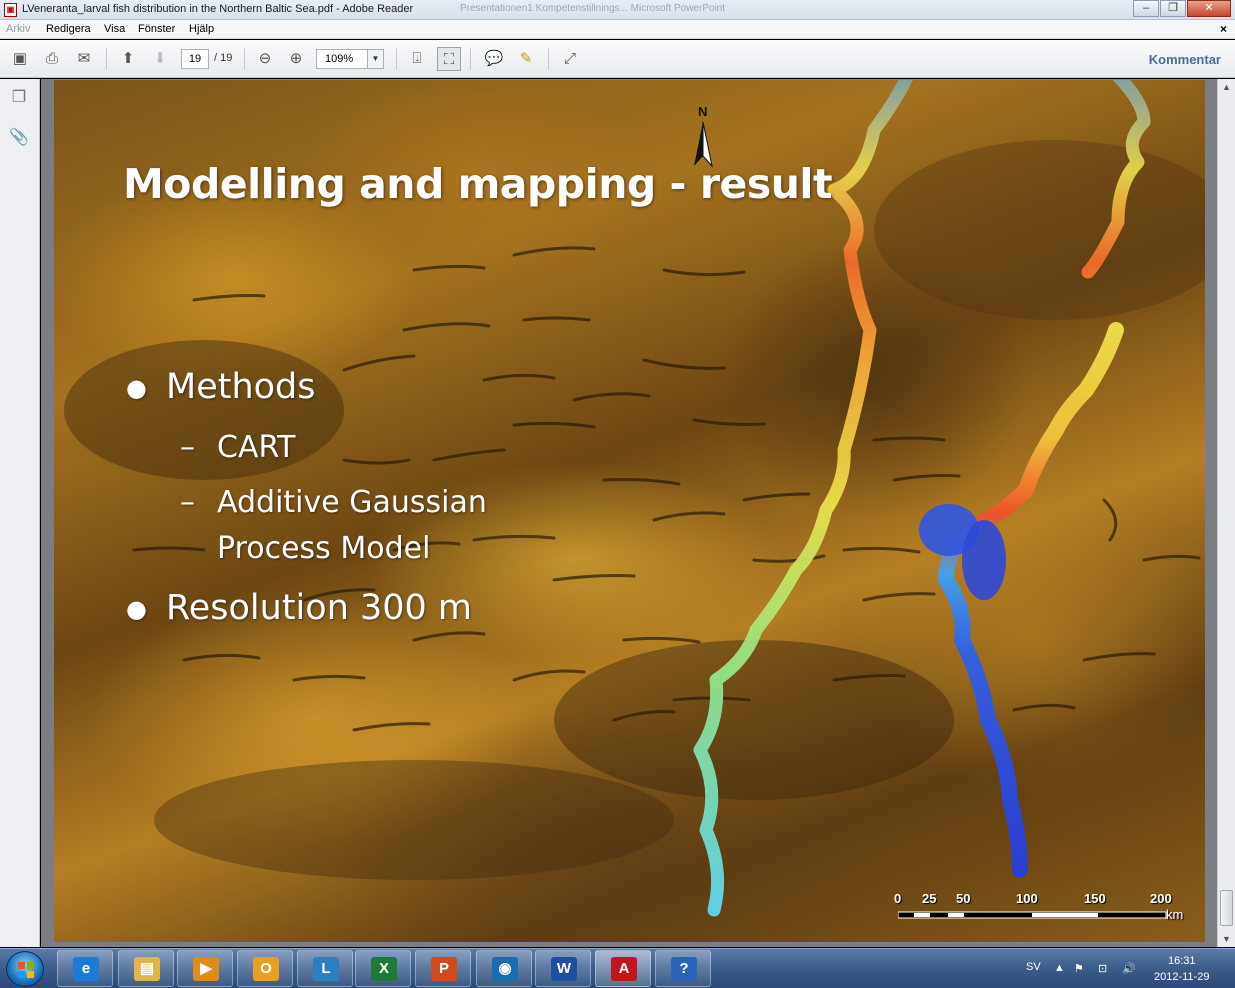  I want to click on adobe-reader-icon: ▣, so click(10, 10).